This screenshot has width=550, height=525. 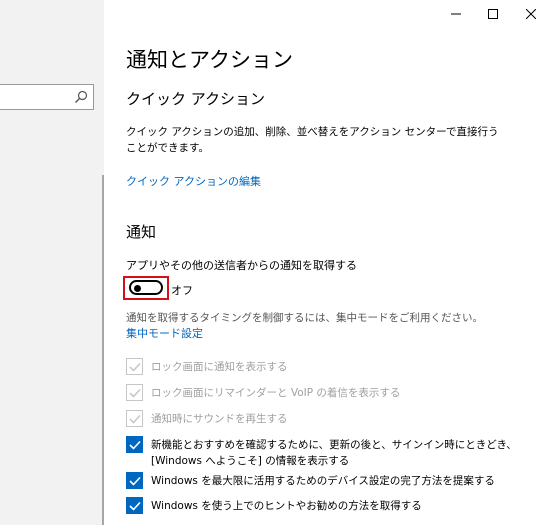 I want to click on maximize-button, so click(x=493, y=14).